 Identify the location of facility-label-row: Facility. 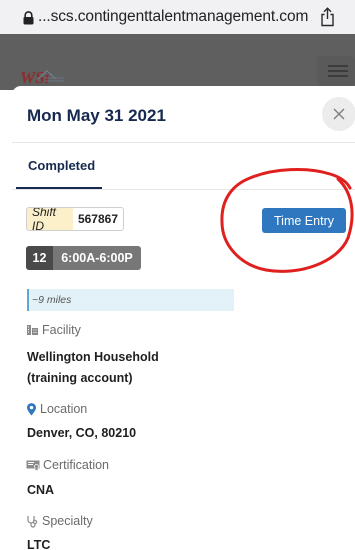
(53, 330).